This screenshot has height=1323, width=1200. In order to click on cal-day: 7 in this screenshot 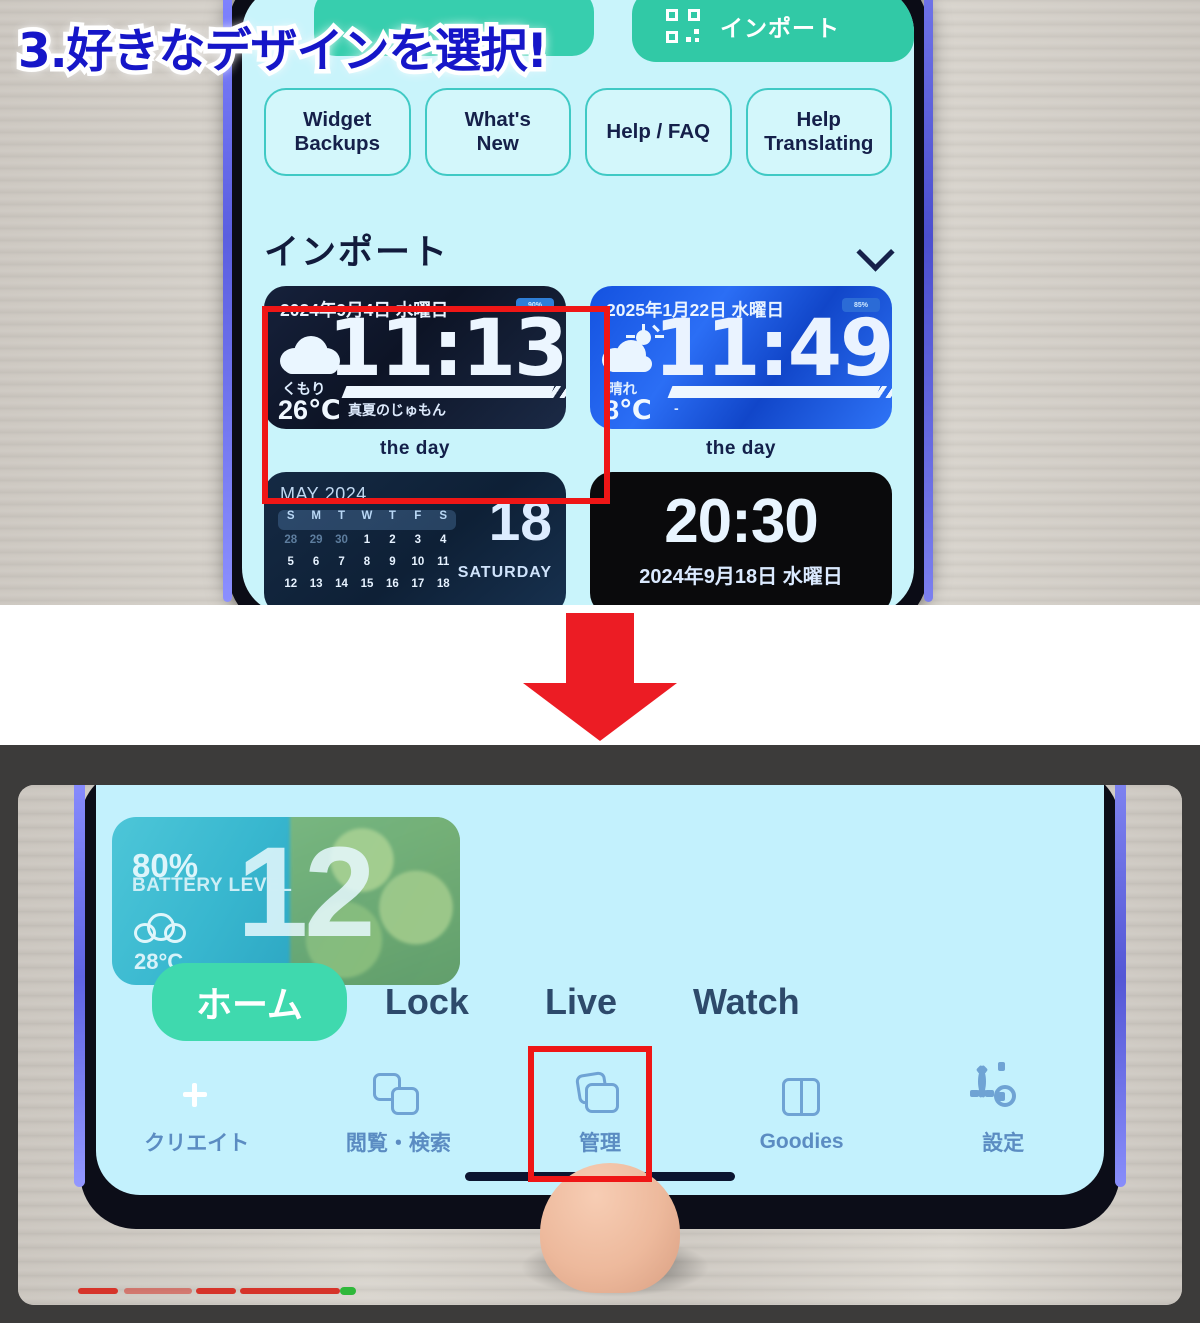, I will do `click(341, 562)`.